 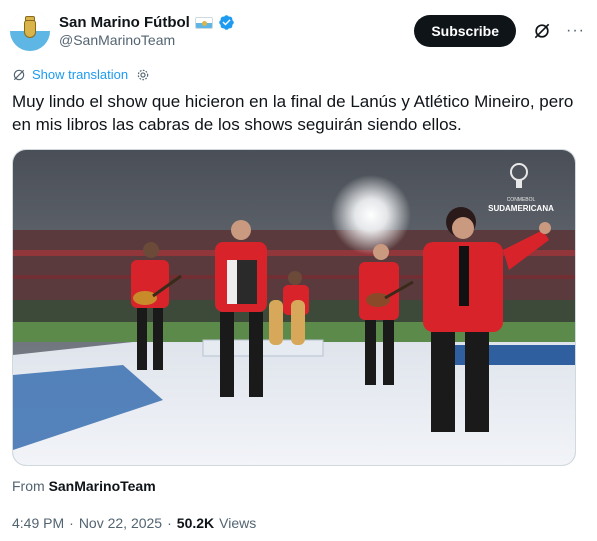 What do you see at coordinates (238, 523) in the screenshot?
I see `views-label: Views` at bounding box center [238, 523].